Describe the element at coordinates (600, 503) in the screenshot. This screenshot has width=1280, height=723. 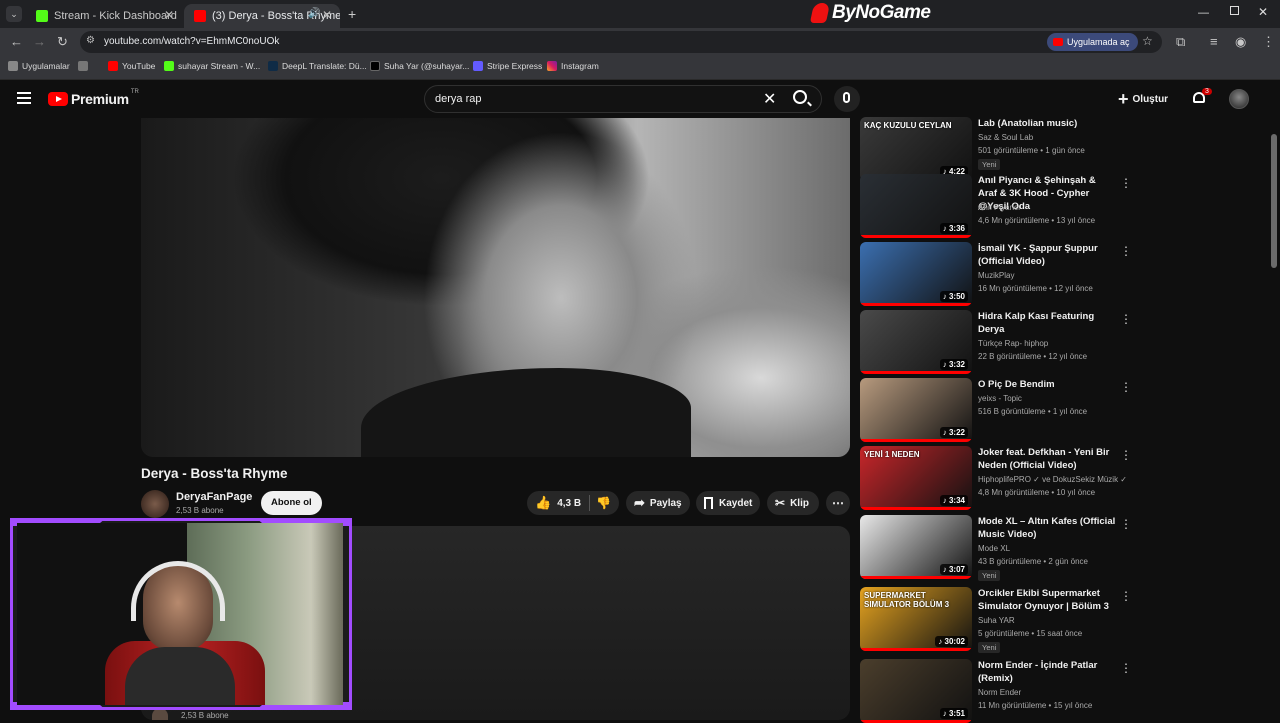
I see `dislike-button: 👎` at that location.